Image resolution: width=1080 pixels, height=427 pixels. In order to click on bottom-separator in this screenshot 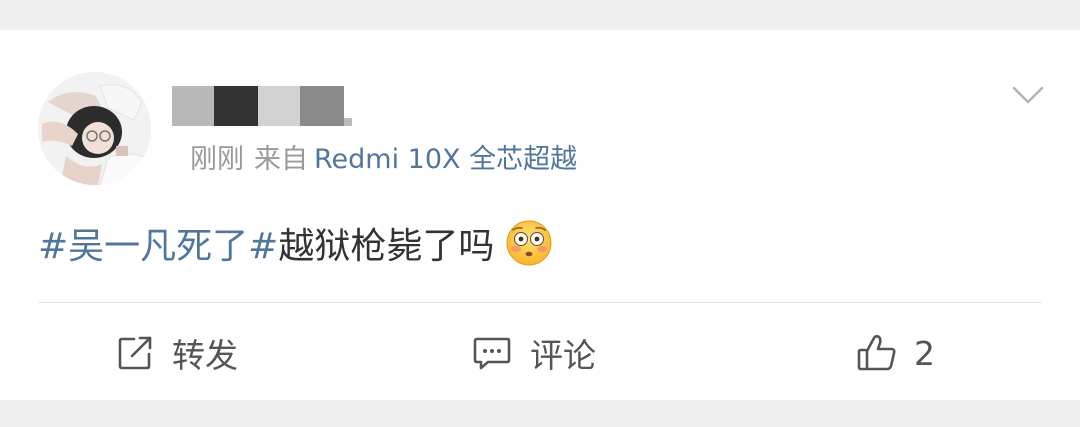, I will do `click(540, 413)`.